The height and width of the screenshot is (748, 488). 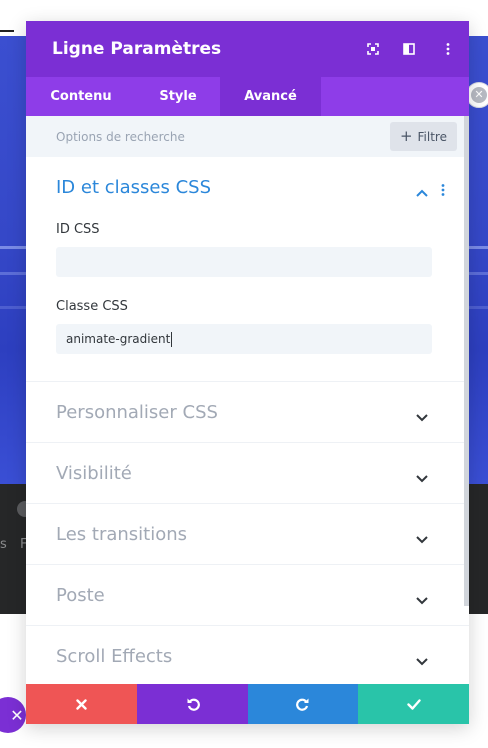 I want to click on css-class-label: Classe CSS, so click(x=92, y=306).